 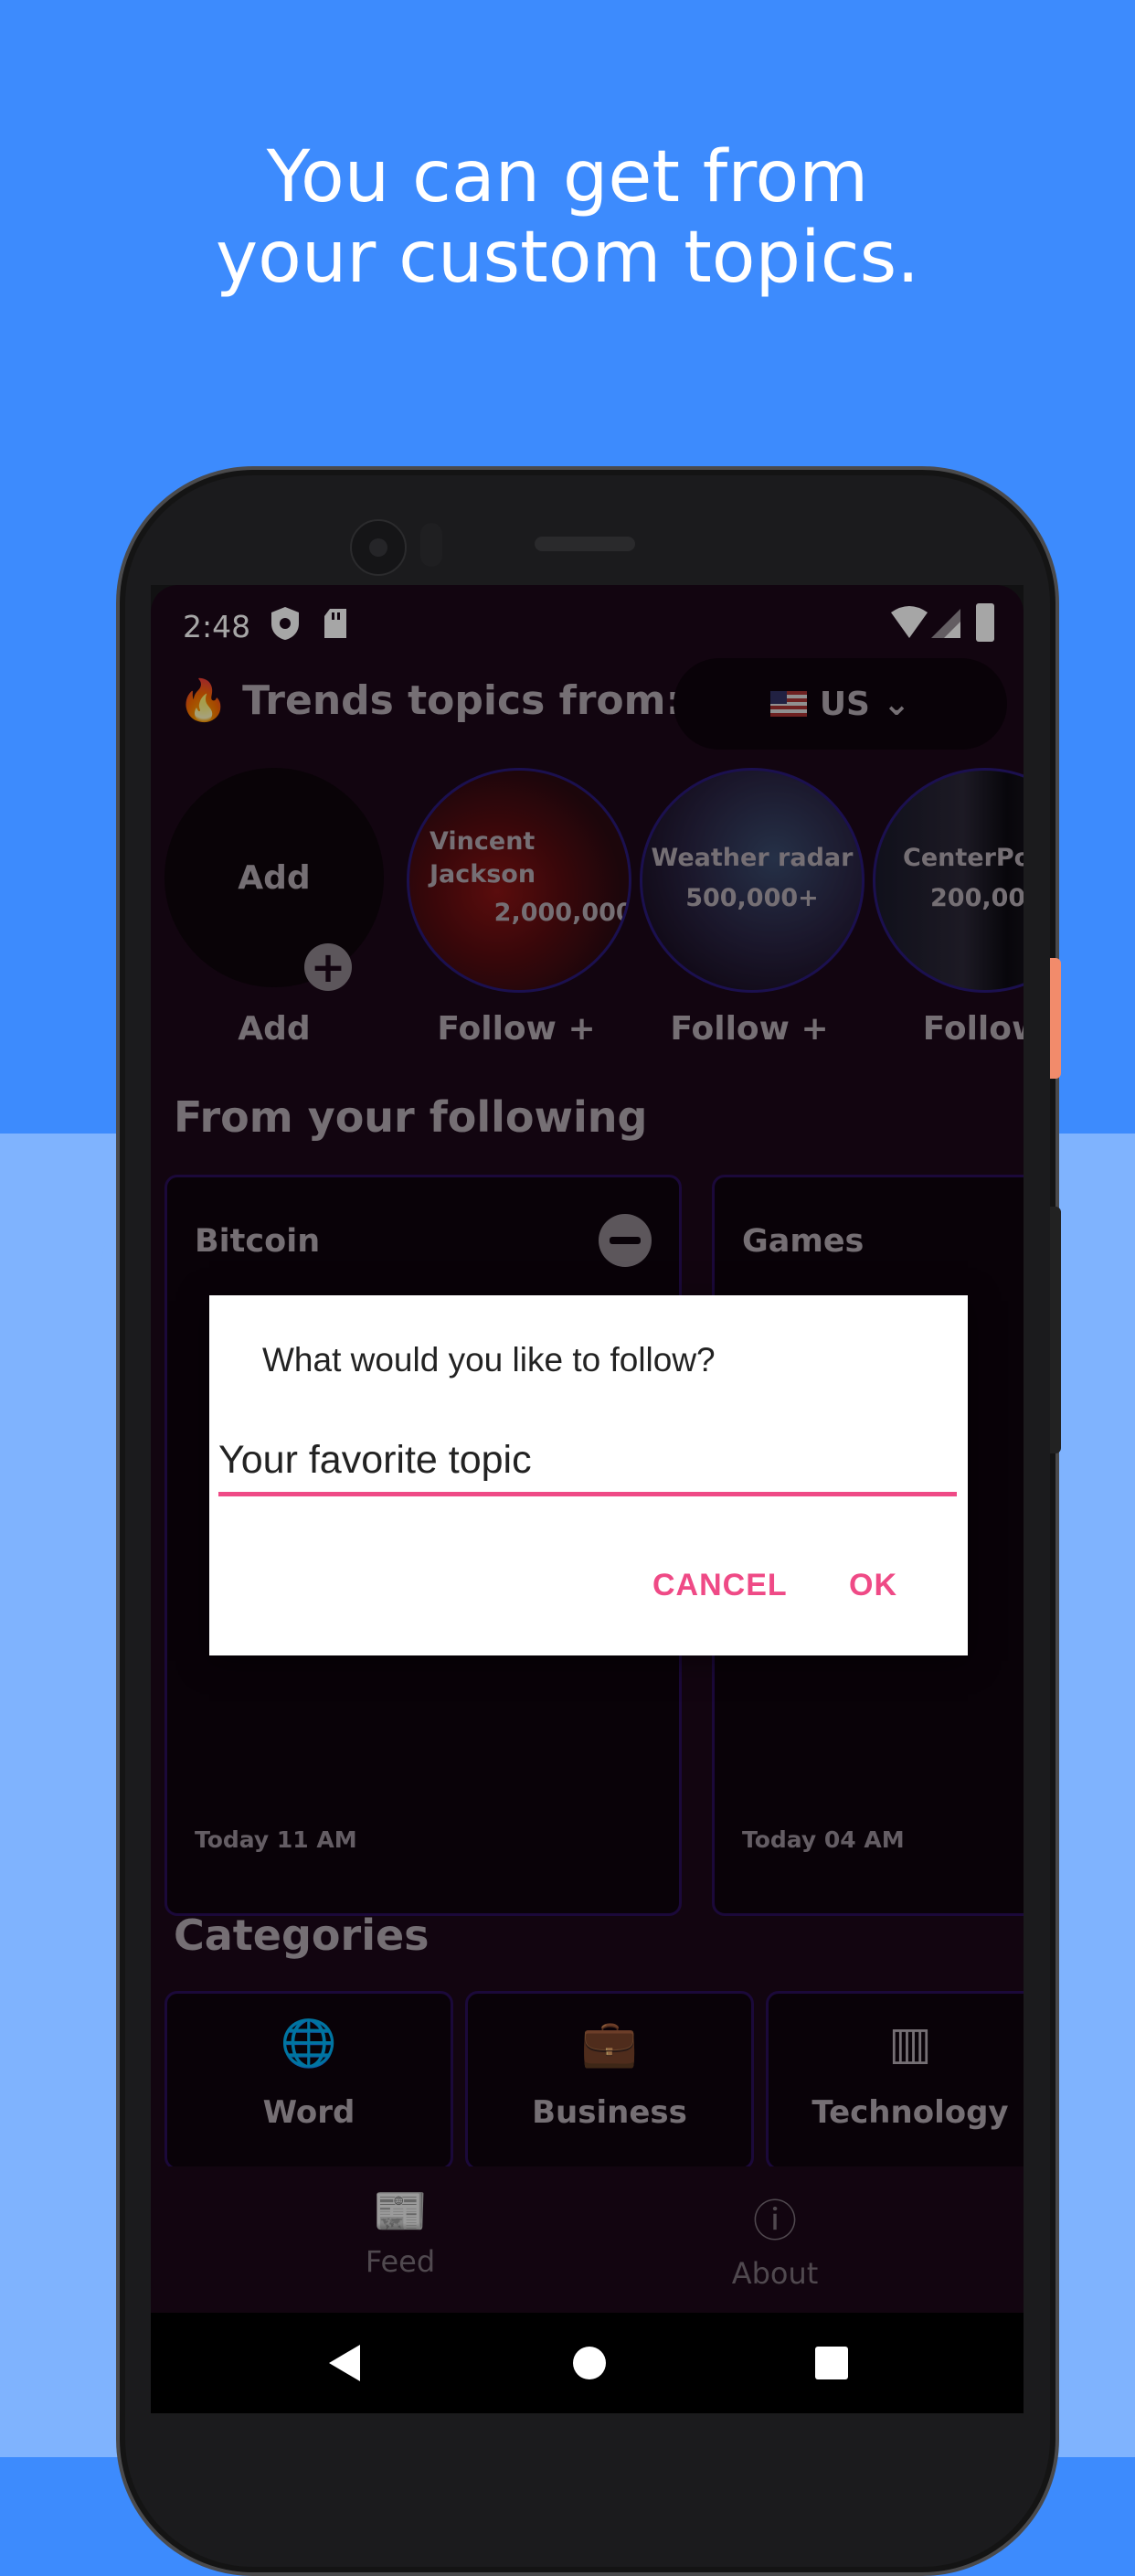 I want to click on headline: You can get from your custom topics., so click(x=567, y=217).